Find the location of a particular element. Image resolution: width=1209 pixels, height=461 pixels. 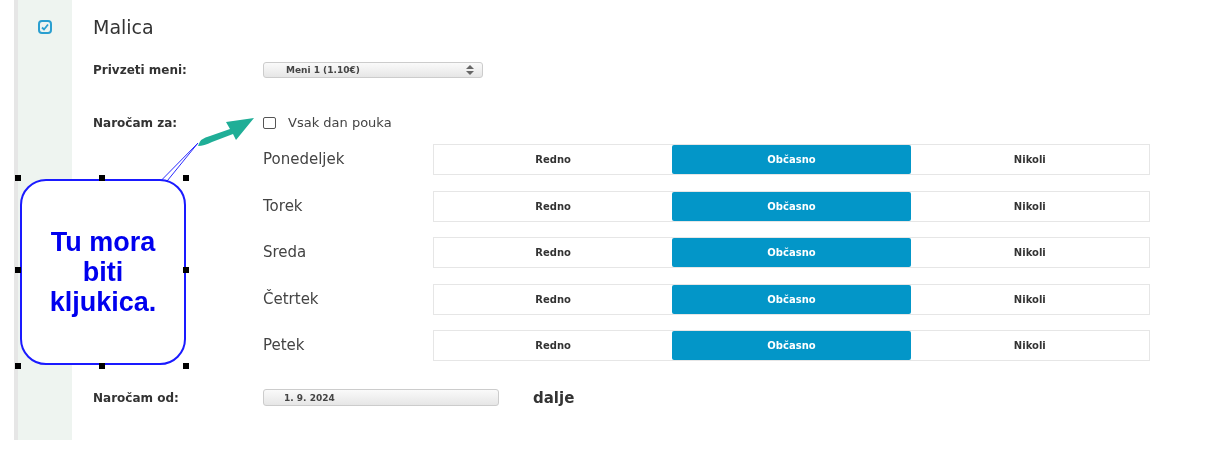

field-label: Naročam za: is located at coordinates (136, 122).